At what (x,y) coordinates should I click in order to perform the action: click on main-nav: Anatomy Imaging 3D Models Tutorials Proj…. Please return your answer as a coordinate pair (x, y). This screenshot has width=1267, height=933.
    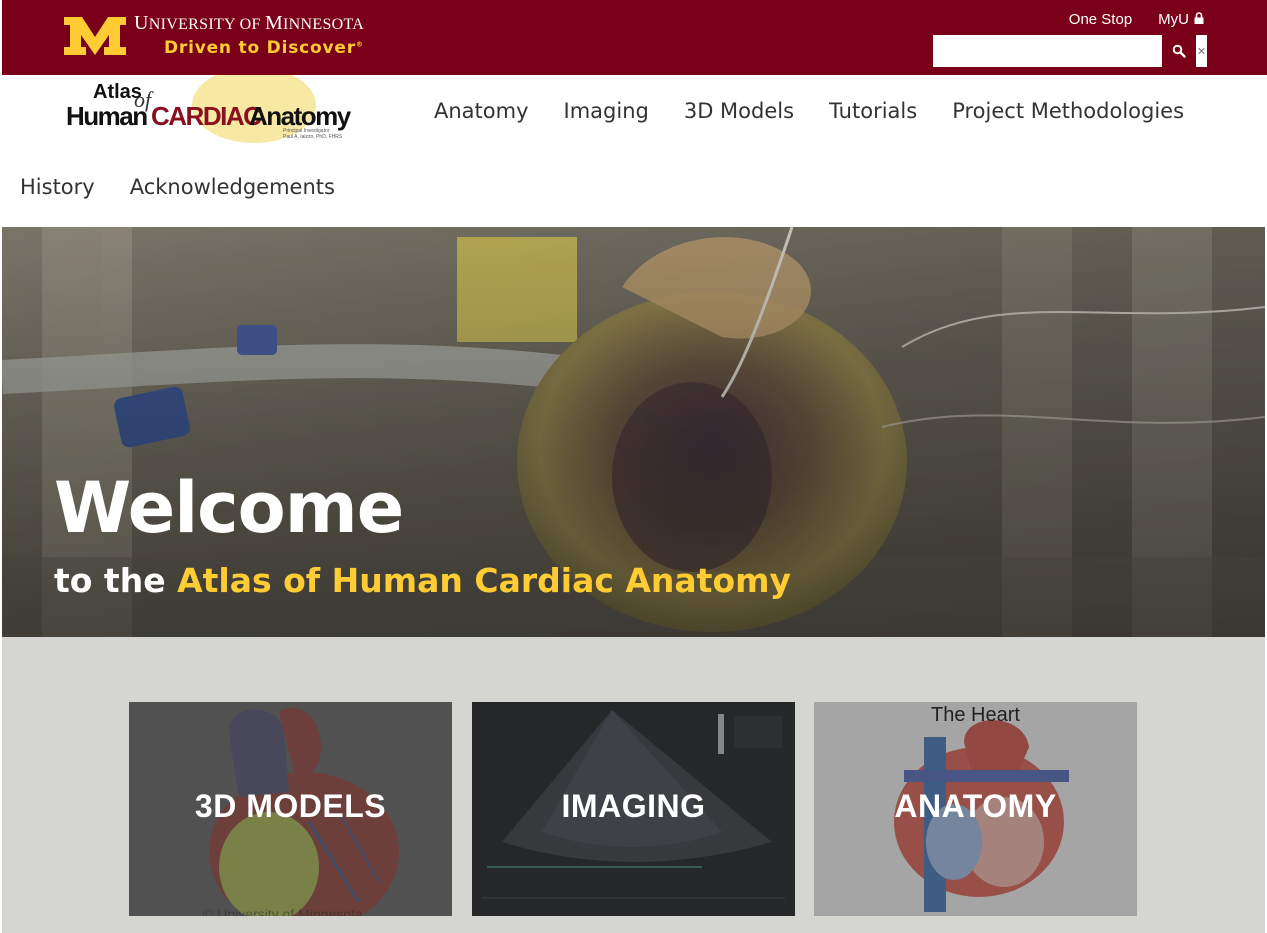
    Looking at the image, I should click on (826, 111).